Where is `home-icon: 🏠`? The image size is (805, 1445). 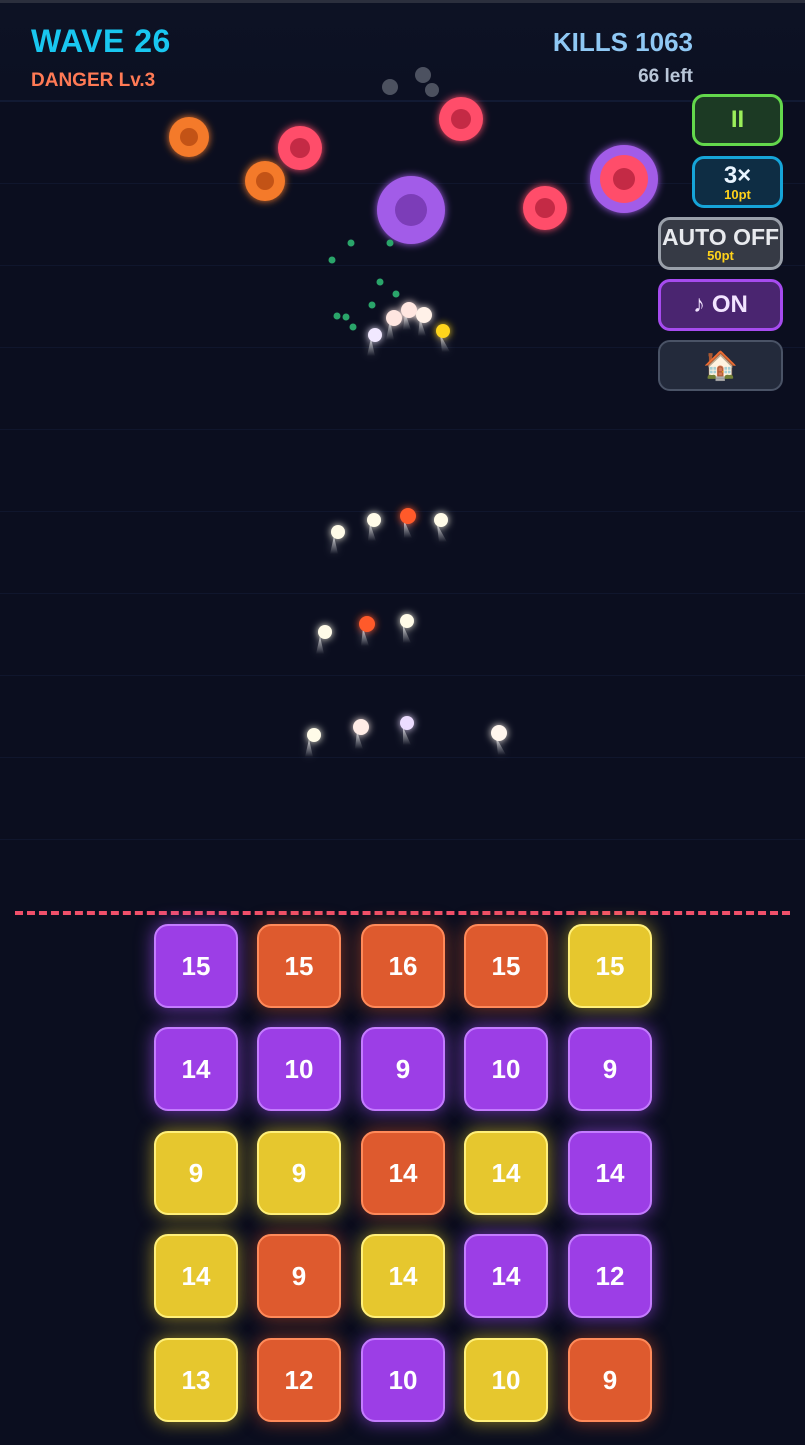 home-icon: 🏠 is located at coordinates (720, 365).